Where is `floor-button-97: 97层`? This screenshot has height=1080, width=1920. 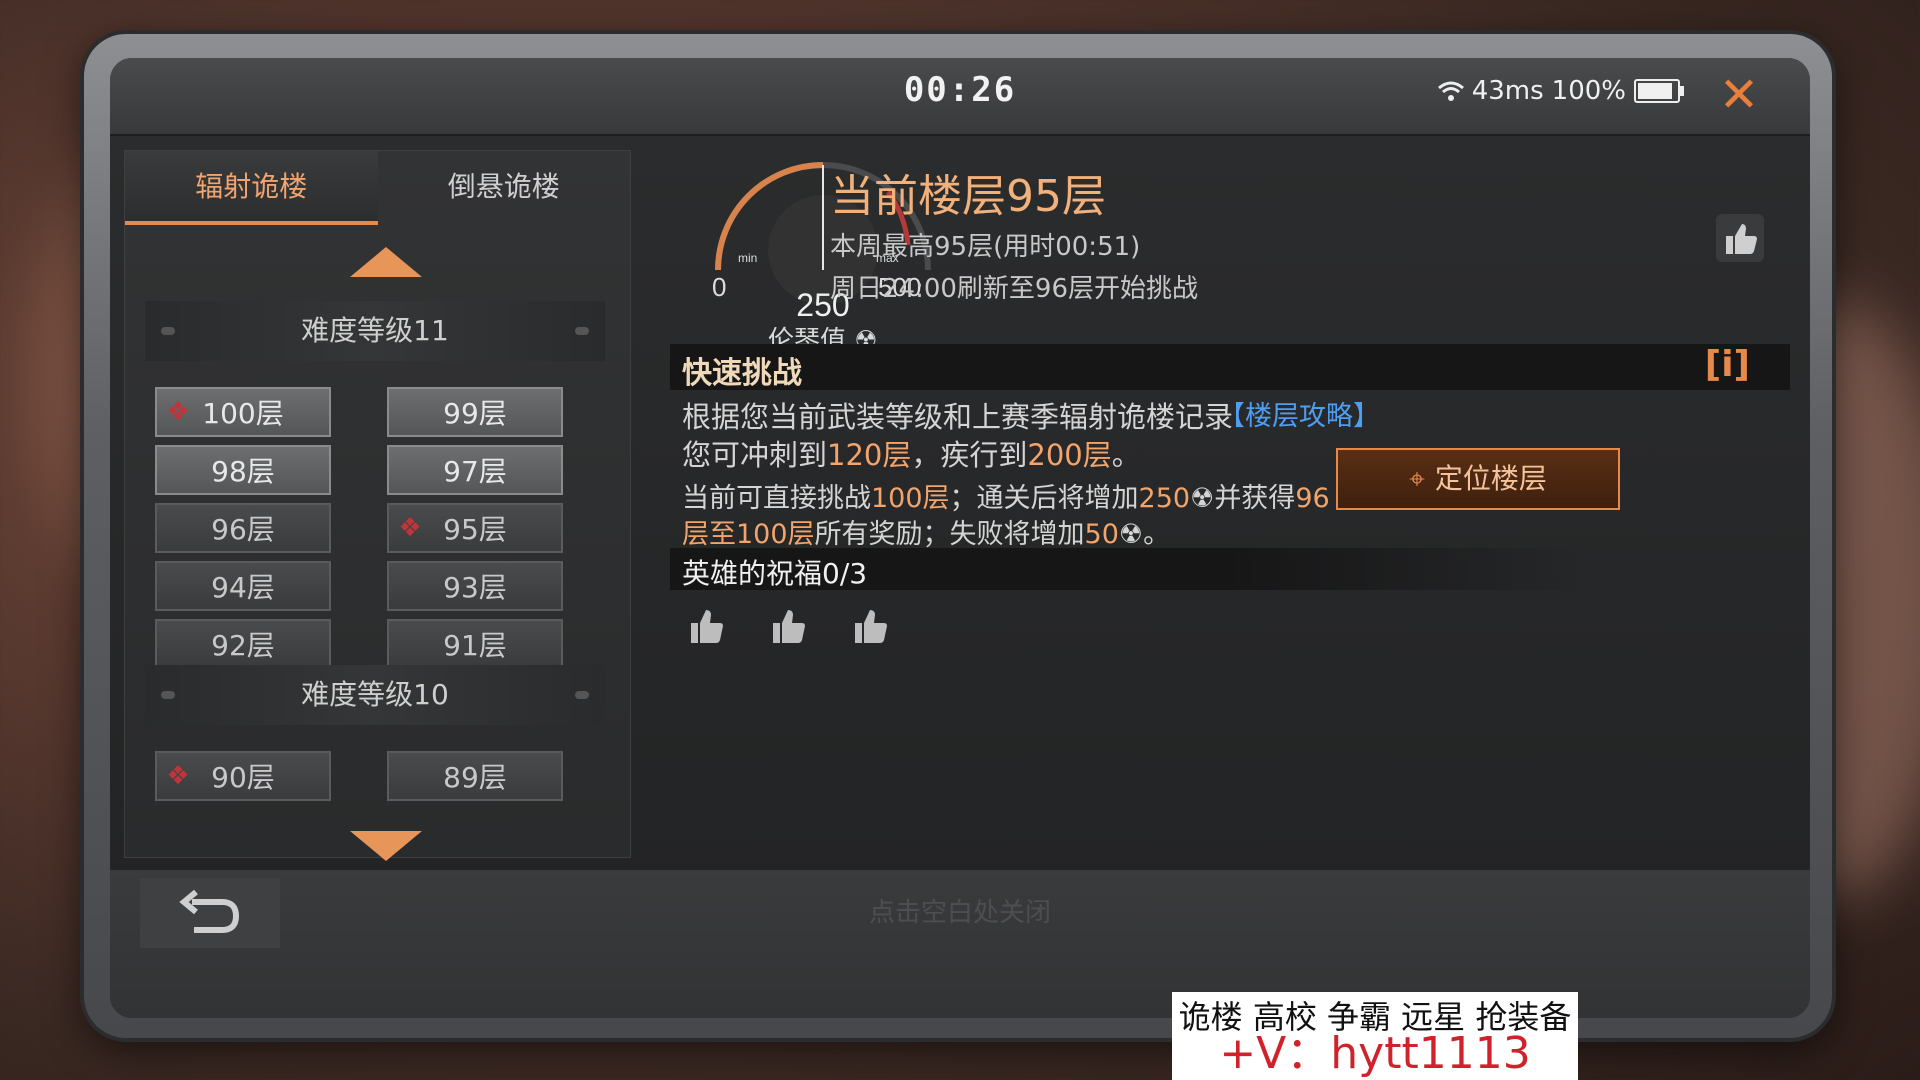
floor-button-97: 97层 is located at coordinates (475, 470).